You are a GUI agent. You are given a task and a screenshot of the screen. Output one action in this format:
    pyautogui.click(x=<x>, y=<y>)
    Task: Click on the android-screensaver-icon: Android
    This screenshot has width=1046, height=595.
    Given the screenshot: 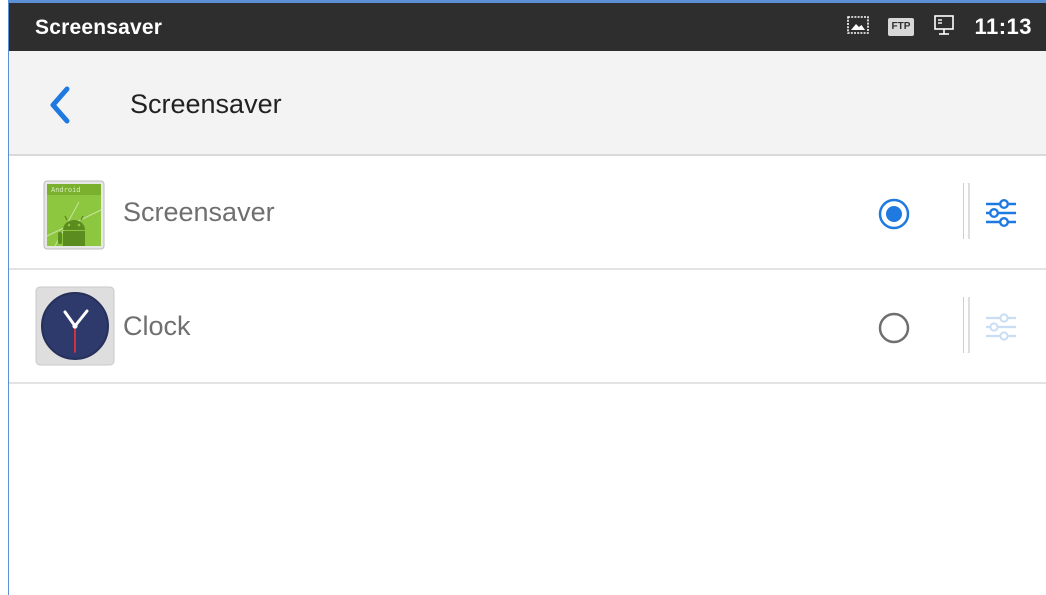 What is the action you would take?
    pyautogui.click(x=75, y=215)
    